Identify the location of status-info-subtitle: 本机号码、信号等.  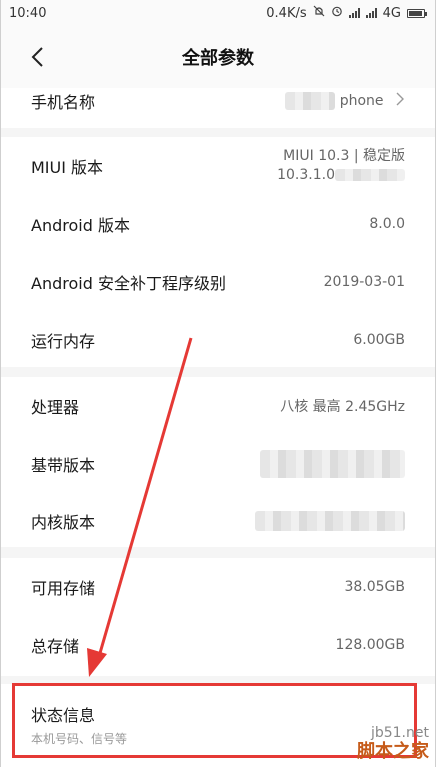
(79, 739).